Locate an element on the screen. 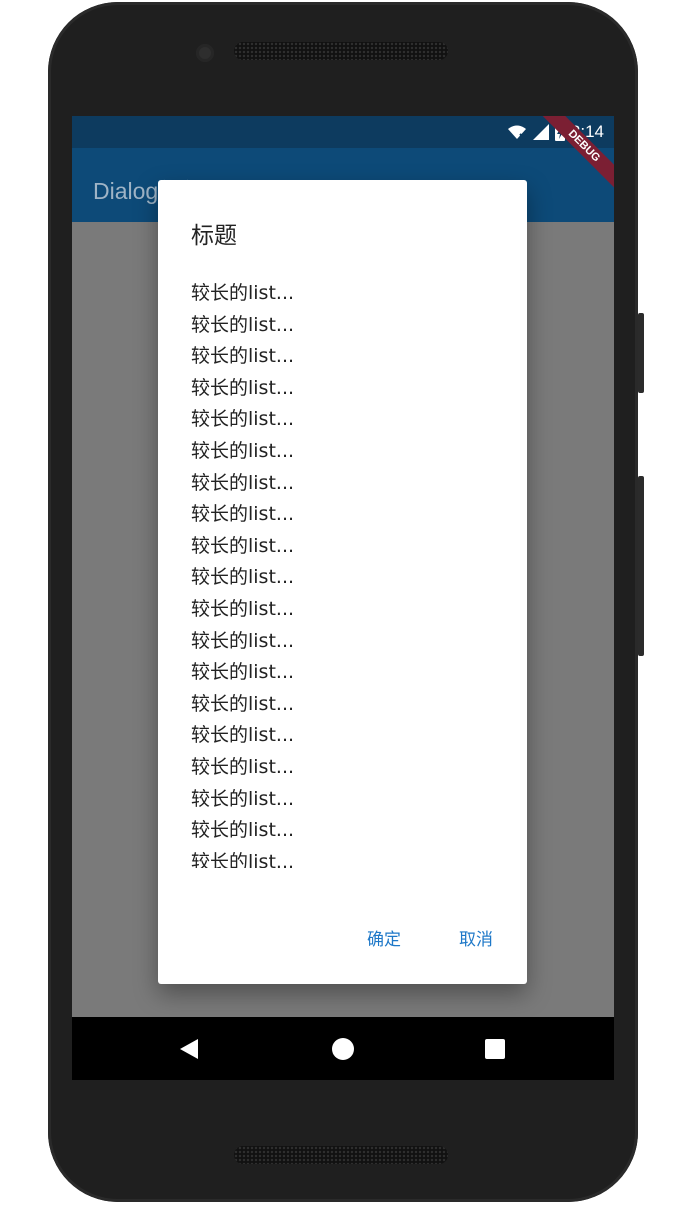 This screenshot has width=684, height=1222. power-button is located at coordinates (641, 353).